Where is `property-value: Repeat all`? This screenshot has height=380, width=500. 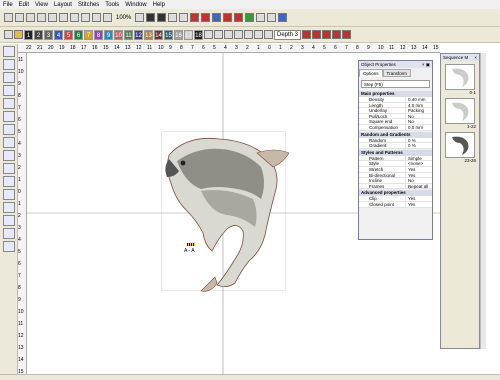
property-value: Repeat all is located at coordinates (418, 186).